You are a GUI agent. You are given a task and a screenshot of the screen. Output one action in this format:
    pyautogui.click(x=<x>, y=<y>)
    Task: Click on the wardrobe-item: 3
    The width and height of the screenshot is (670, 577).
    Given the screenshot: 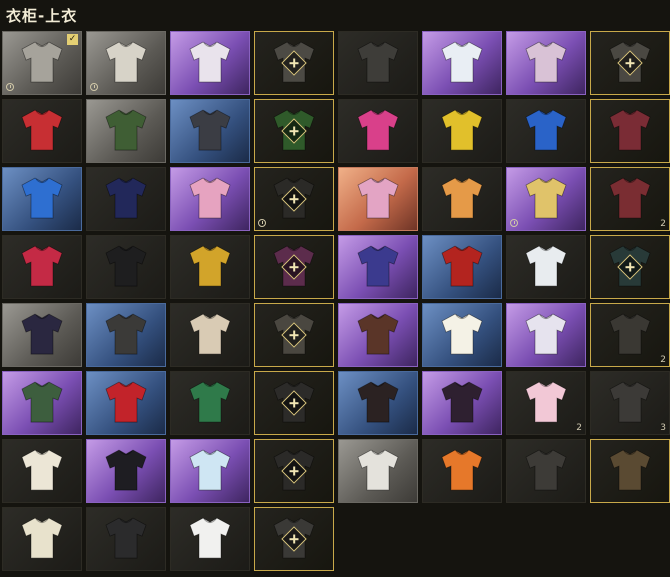 What is the action you would take?
    pyautogui.click(x=630, y=403)
    